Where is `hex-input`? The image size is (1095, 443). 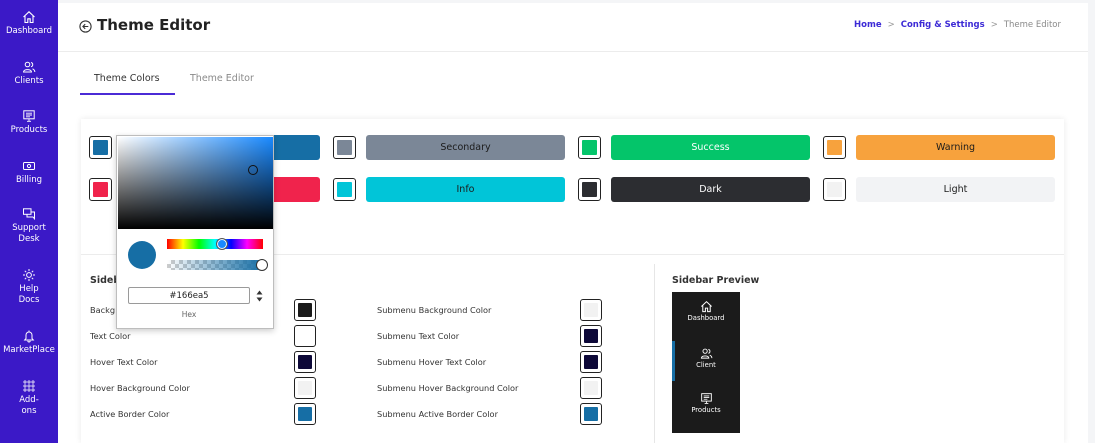 hex-input is located at coordinates (189, 295).